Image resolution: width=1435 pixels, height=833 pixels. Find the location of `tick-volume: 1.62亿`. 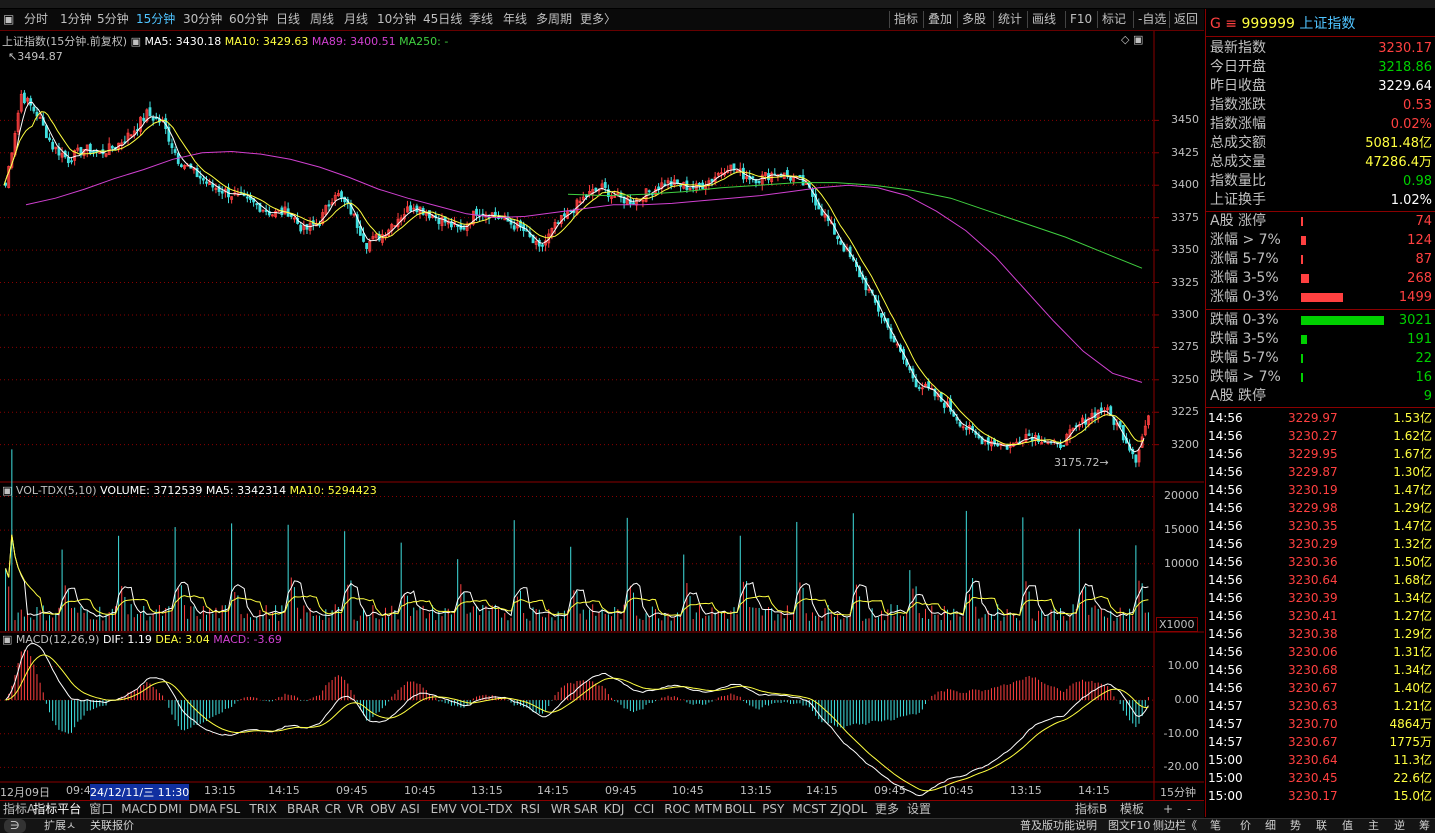

tick-volume: 1.62亿 is located at coordinates (1412, 436).